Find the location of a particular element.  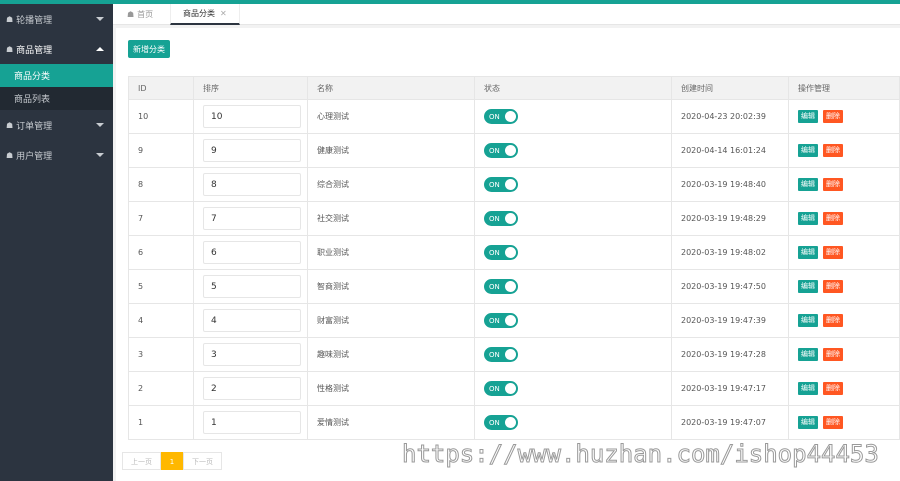

sidebar-item-goods: ☗ 商品管理 is located at coordinates (56, 49).